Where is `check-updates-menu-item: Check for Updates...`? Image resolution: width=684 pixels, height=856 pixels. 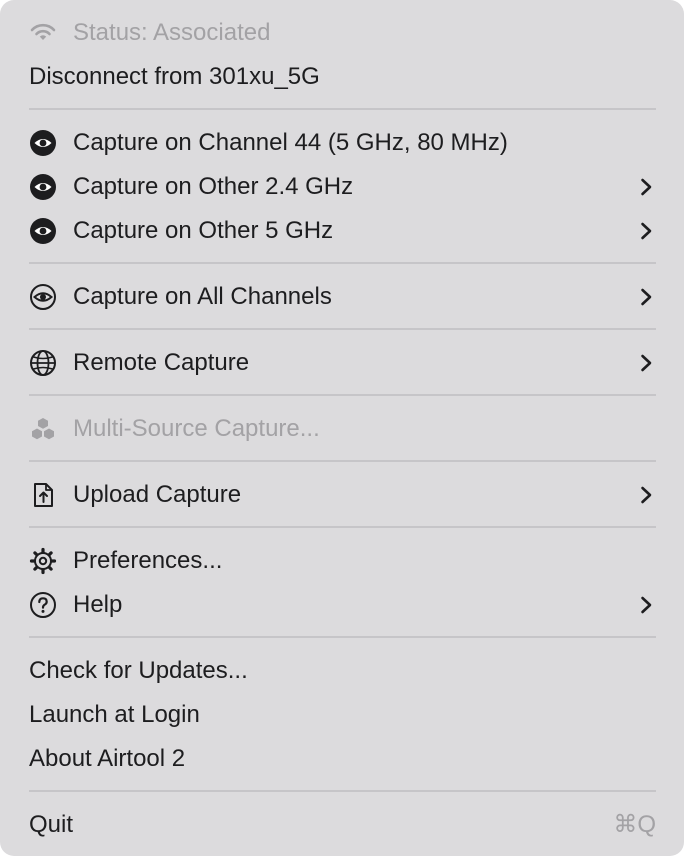 check-updates-menu-item: Check for Updates... is located at coordinates (342, 671).